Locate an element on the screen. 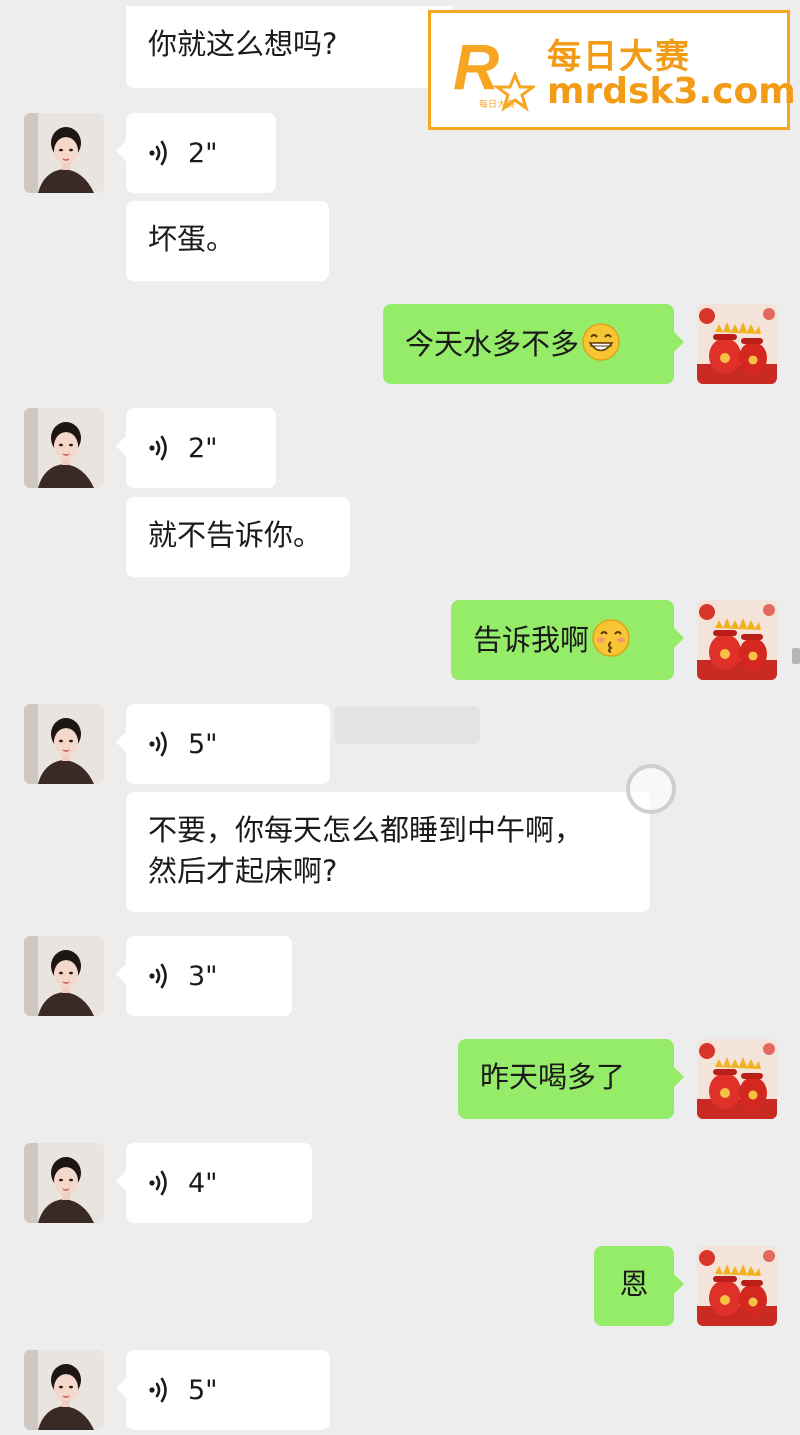 This screenshot has height=1435, width=800. message-text-bubble-outgoing: 恩 is located at coordinates (639, 1286).